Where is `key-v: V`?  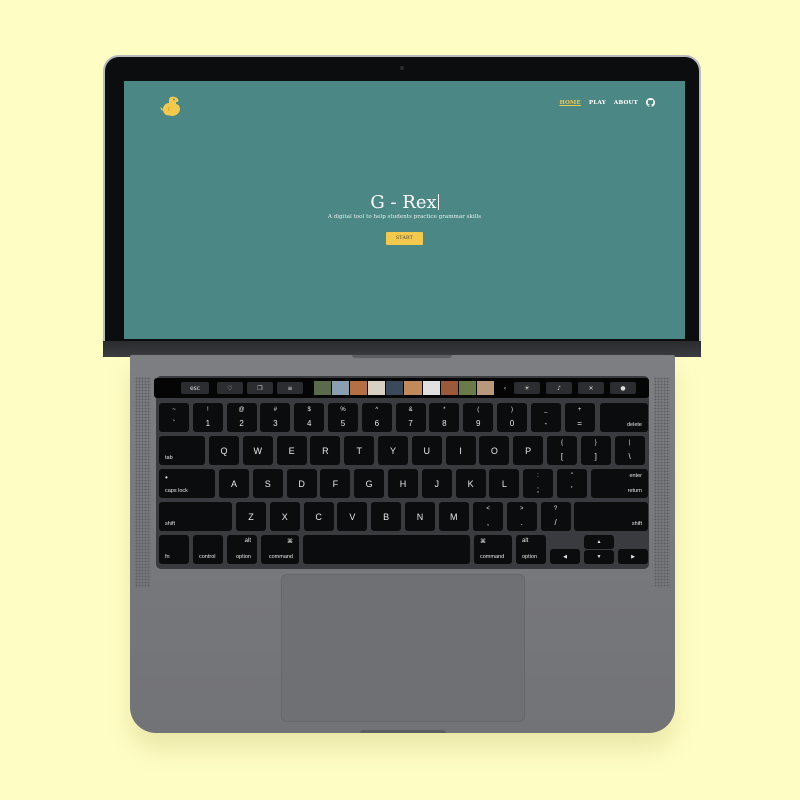 key-v: V is located at coordinates (352, 516).